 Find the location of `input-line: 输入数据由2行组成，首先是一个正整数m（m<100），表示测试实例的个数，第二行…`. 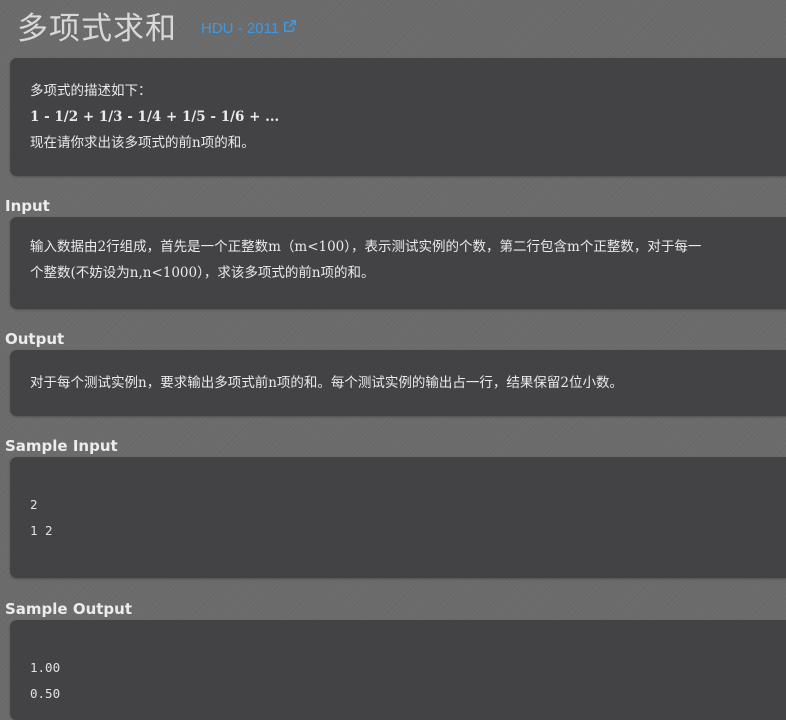

input-line: 输入数据由2行组成，首先是一个正整数m（m<100），表示测试实例的个数，第二行… is located at coordinates (366, 247).